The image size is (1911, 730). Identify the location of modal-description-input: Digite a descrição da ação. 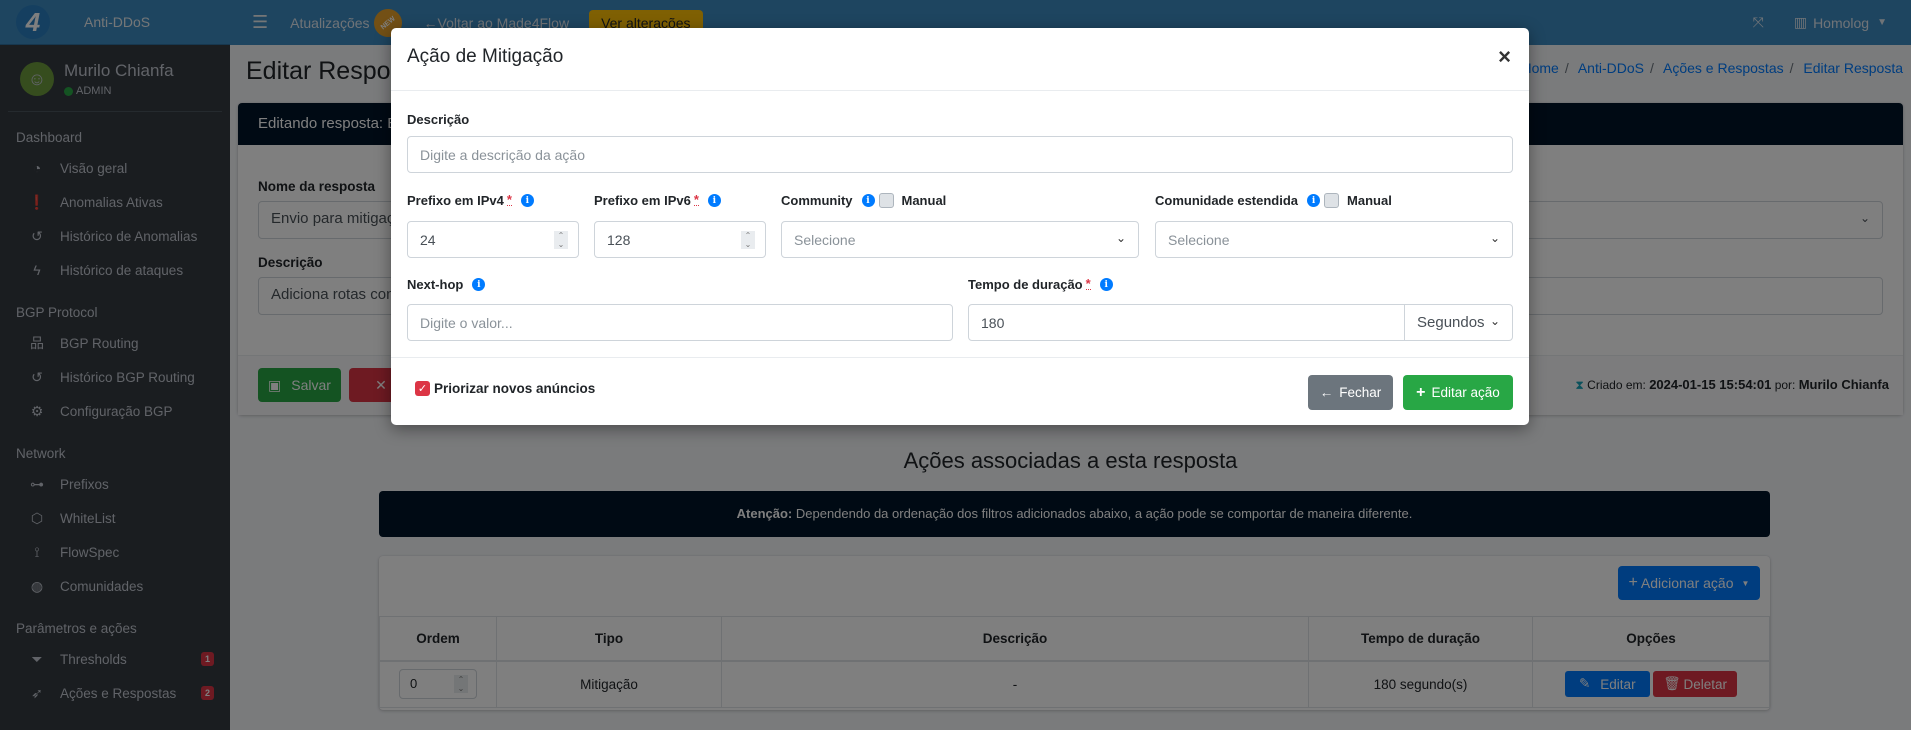
(960, 154).